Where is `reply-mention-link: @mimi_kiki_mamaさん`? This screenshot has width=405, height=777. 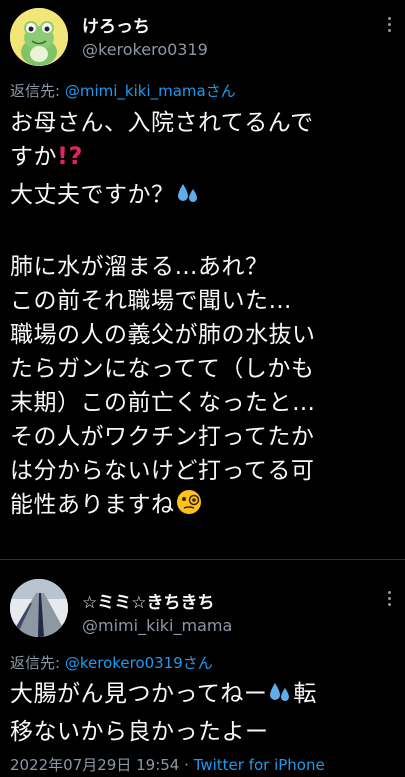
reply-mention-link: @mimi_kiki_mamaさん is located at coordinates (150, 91).